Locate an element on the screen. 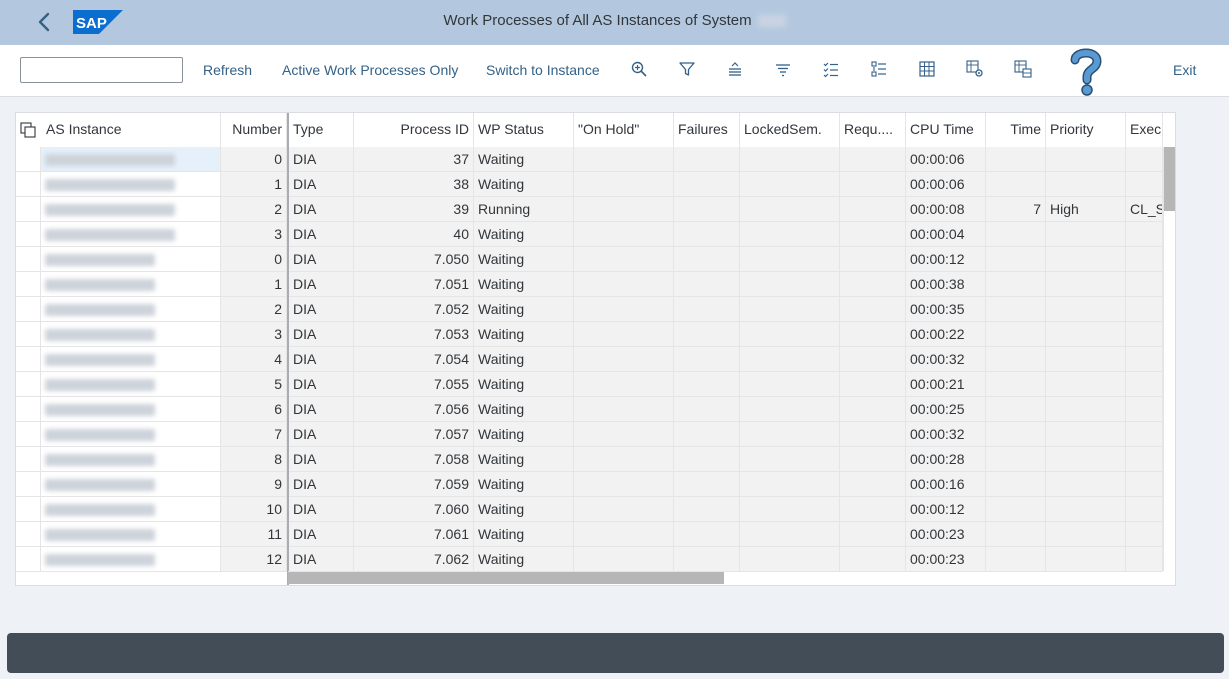 The width and height of the screenshot is (1229, 679). cell-requ is located at coordinates (873, 459).